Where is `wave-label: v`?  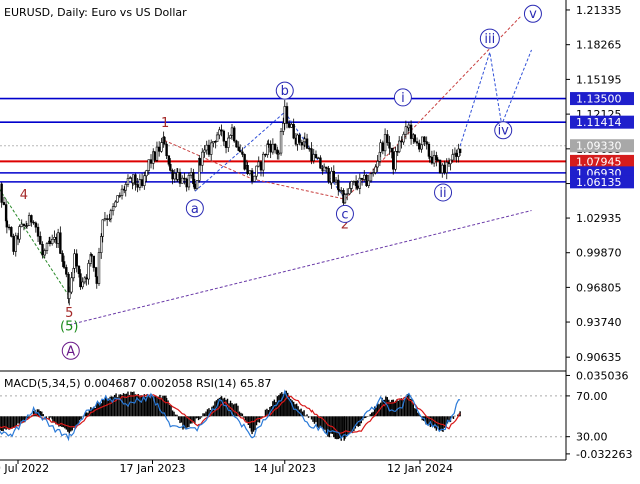 wave-label: v is located at coordinates (532, 13).